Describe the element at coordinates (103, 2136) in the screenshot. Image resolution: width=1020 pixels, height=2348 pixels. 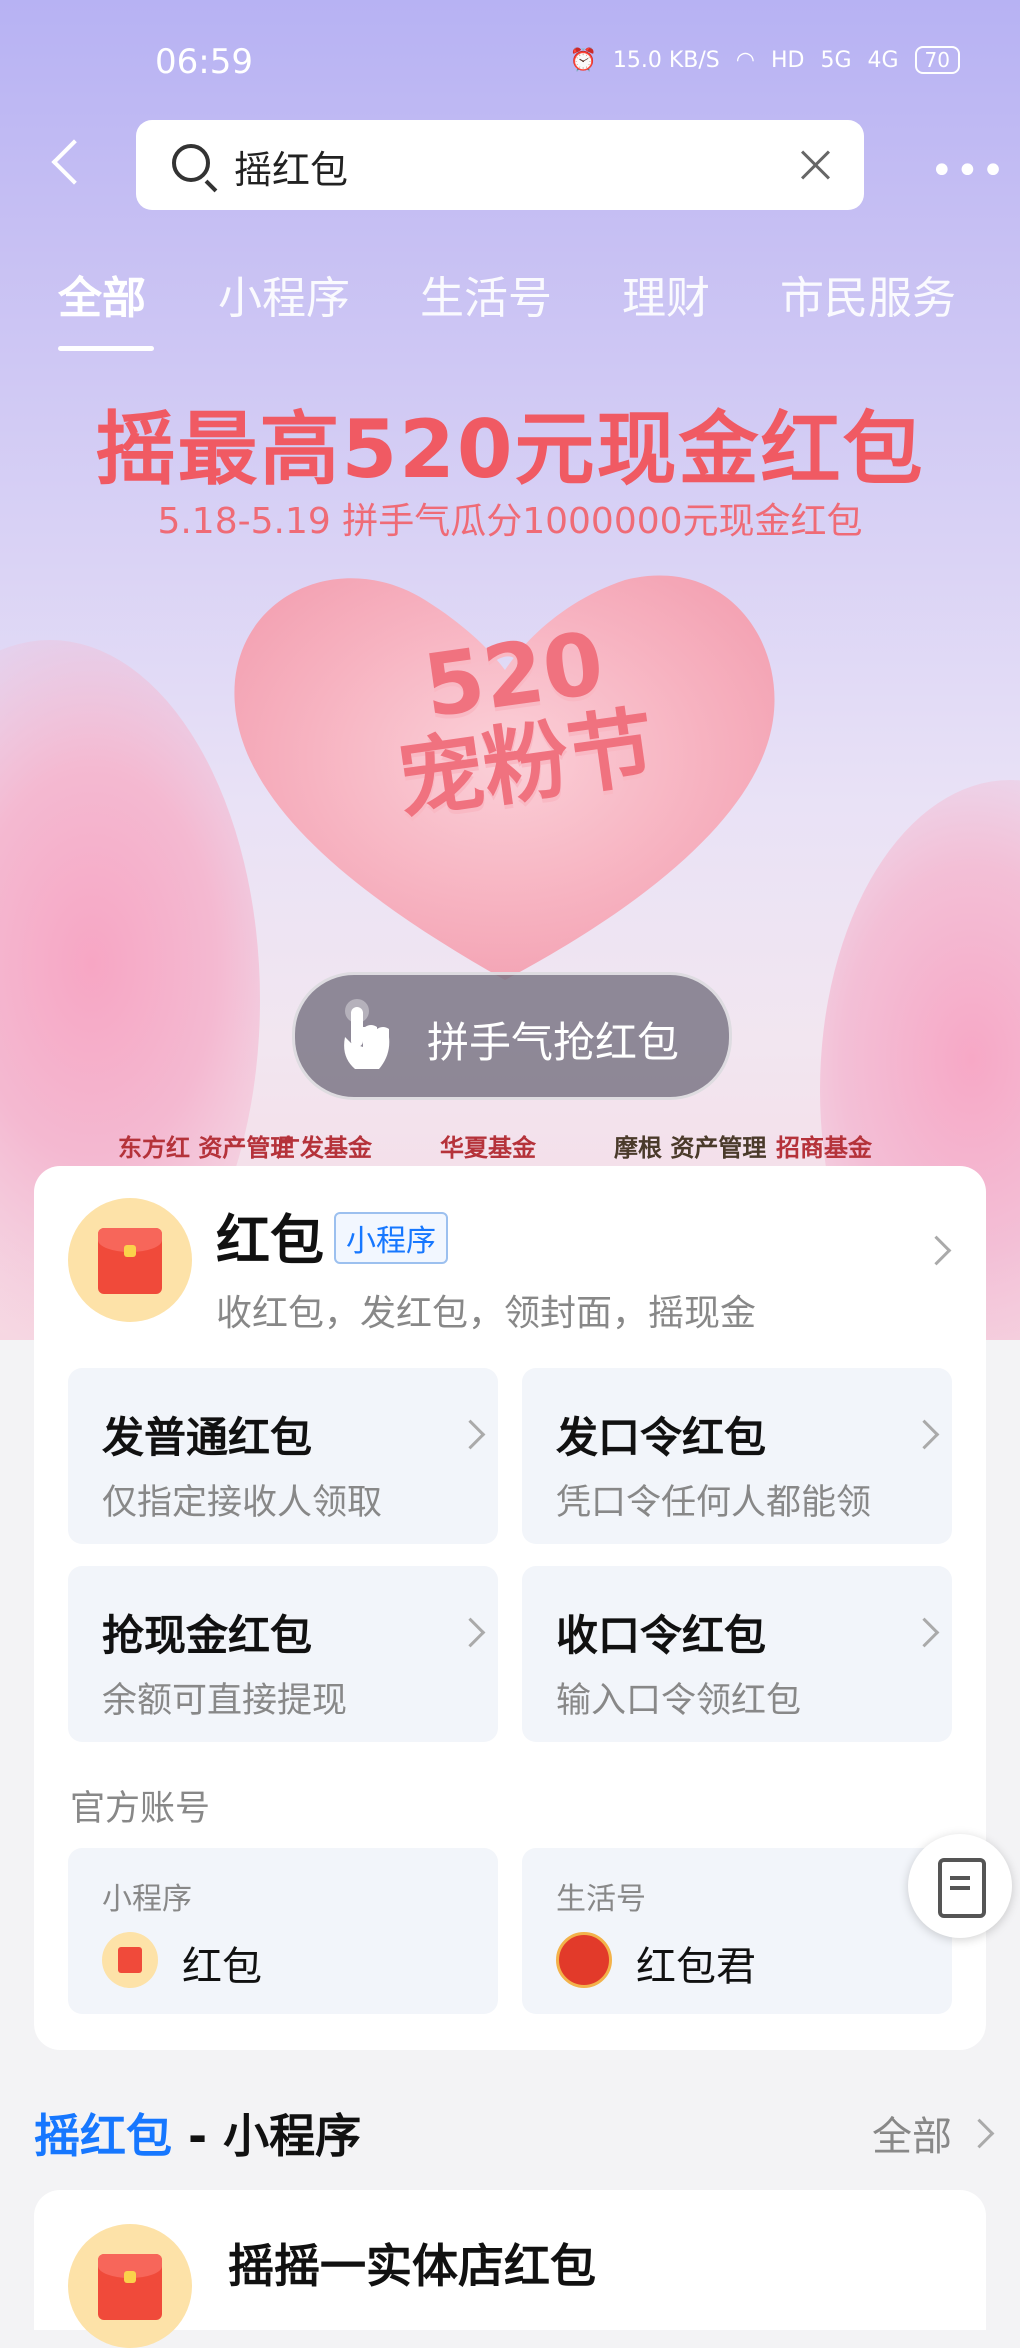
I see `section-title-highlight: 摇红包` at that location.